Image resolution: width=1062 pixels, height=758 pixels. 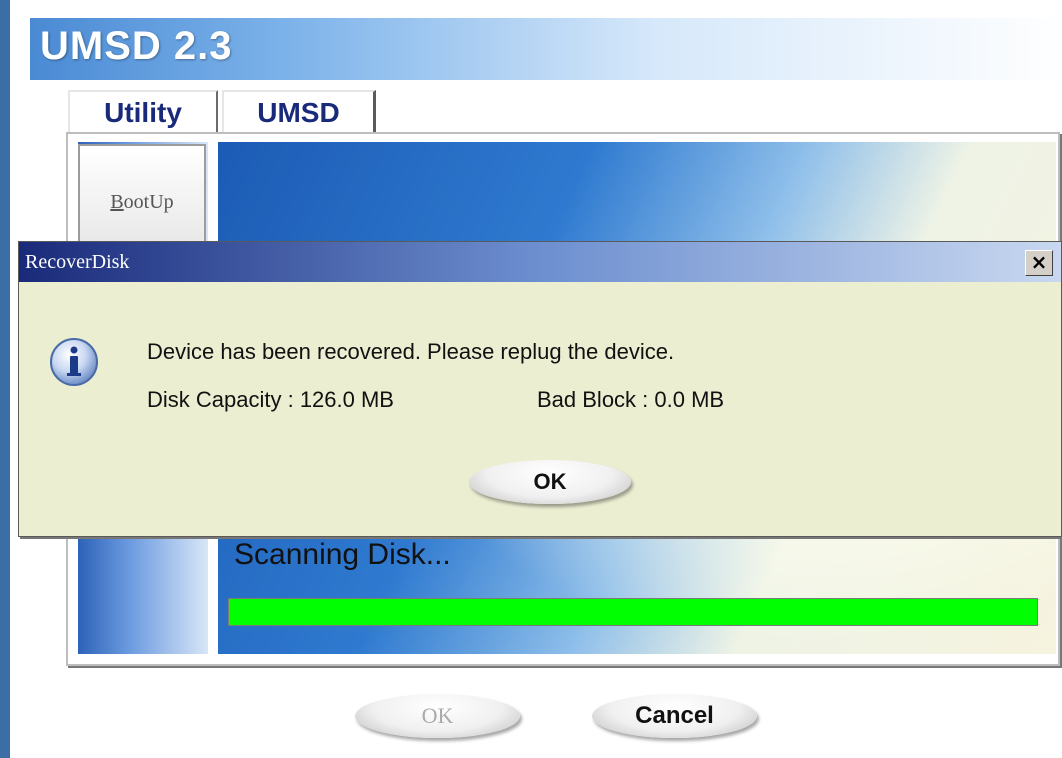 I want to click on ok-button-disabled: OK, so click(x=437, y=716).